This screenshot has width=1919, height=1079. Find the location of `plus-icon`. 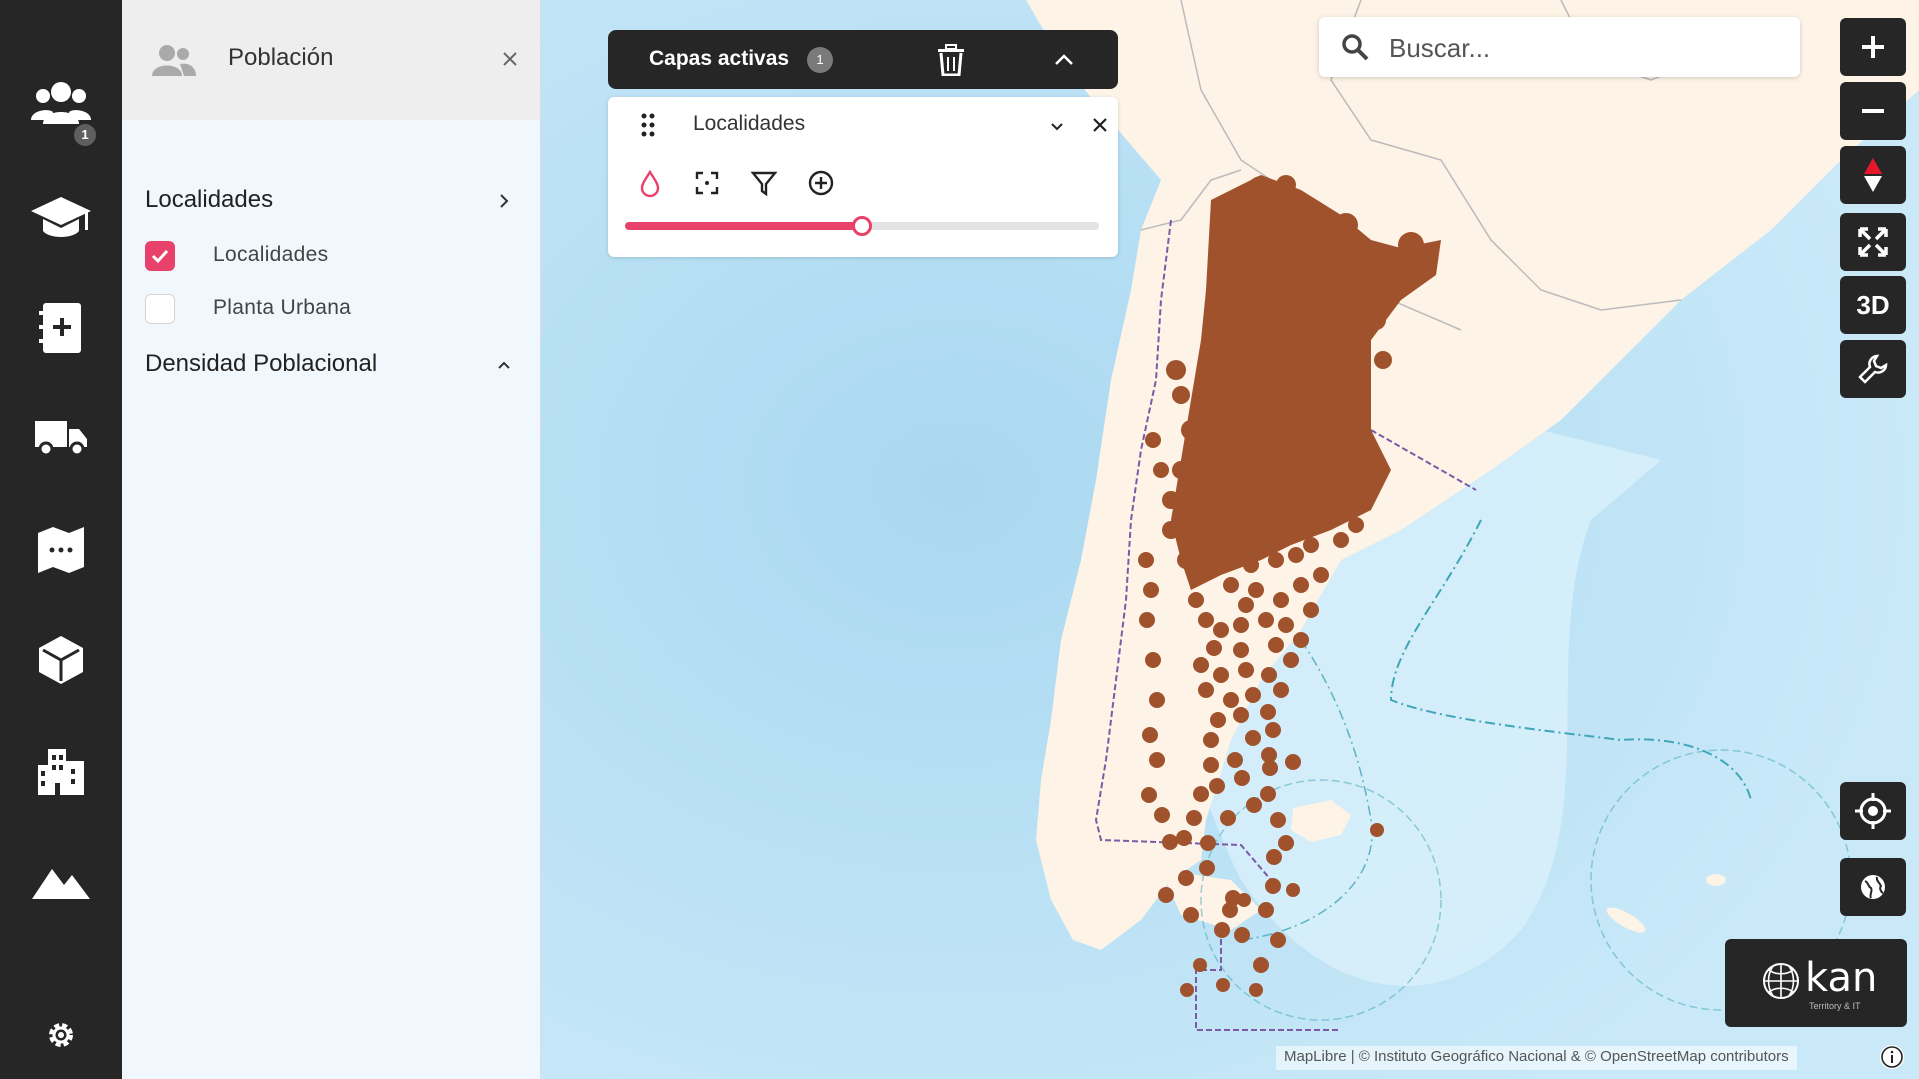

plus-icon is located at coordinates (1873, 47).